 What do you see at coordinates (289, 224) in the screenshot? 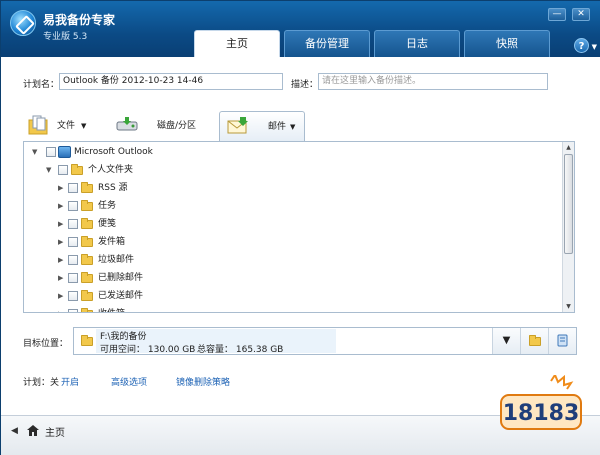
I see `list-item: ▶ 便笺` at bounding box center [289, 224].